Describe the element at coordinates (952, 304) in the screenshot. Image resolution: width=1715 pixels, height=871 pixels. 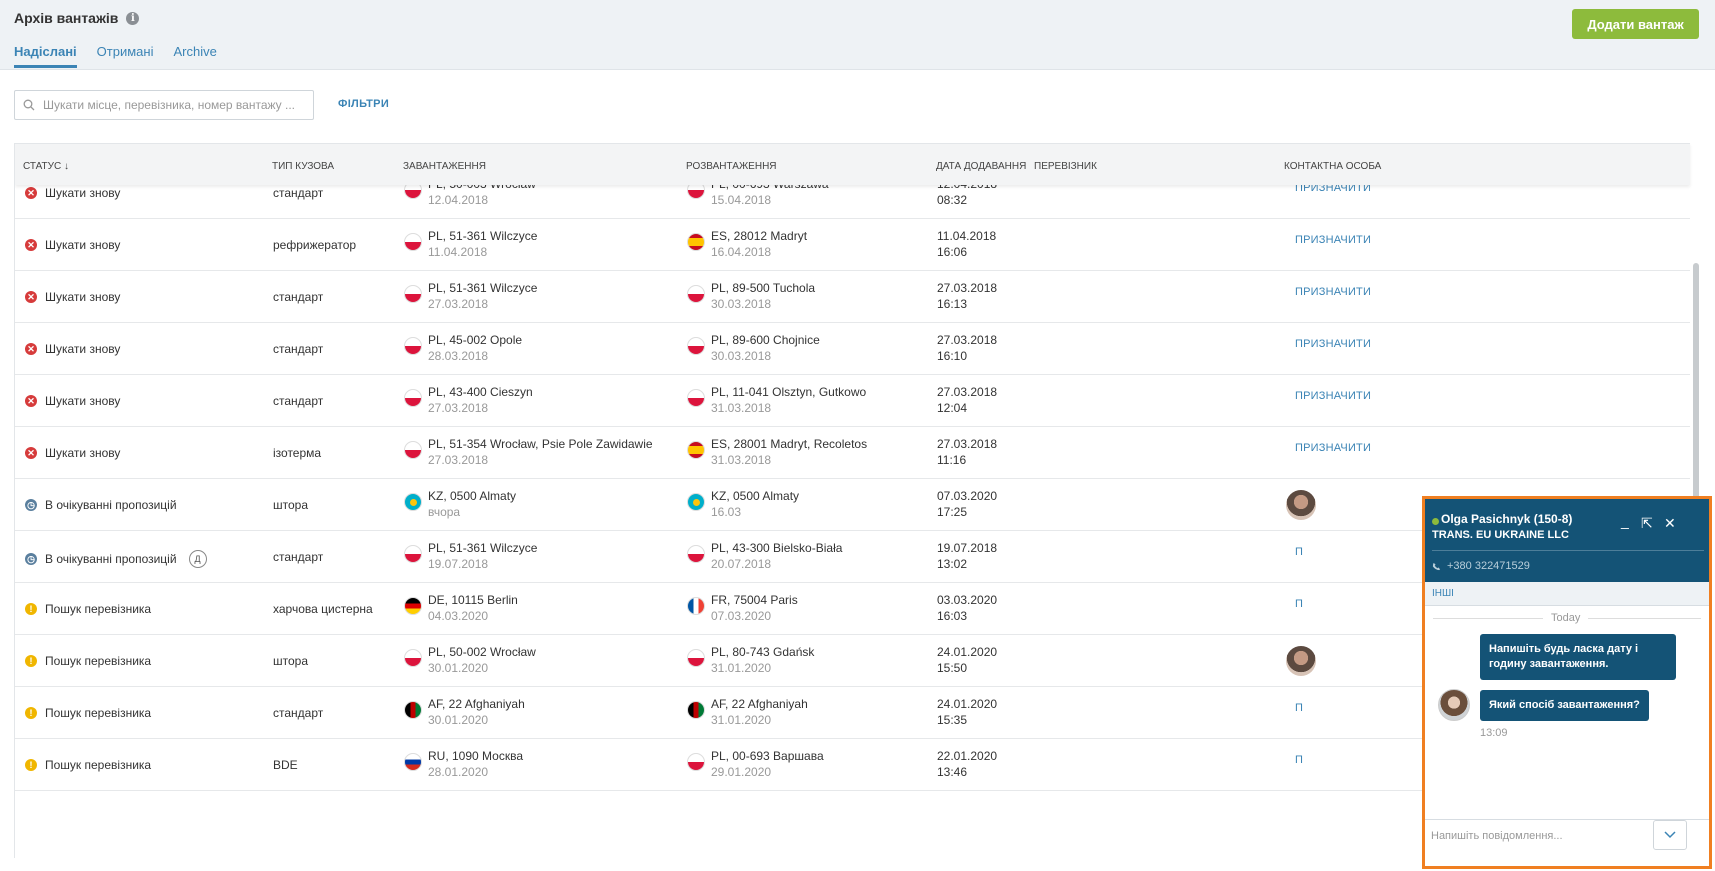
I see `time-added: 16:13` at that location.